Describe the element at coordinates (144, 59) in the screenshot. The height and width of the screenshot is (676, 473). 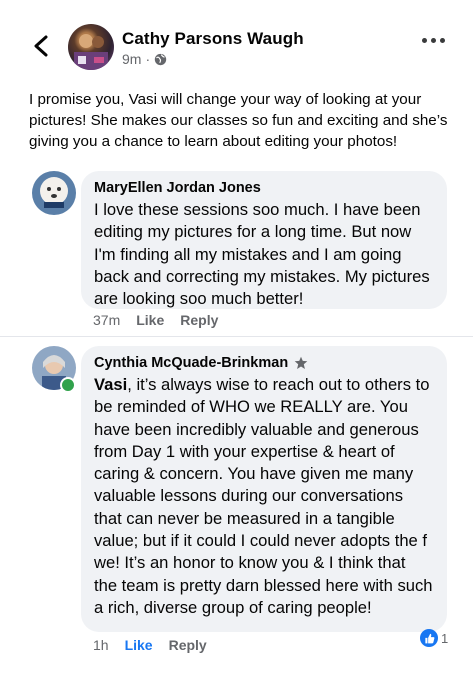
I see `post-meta: 9m ·` at that location.